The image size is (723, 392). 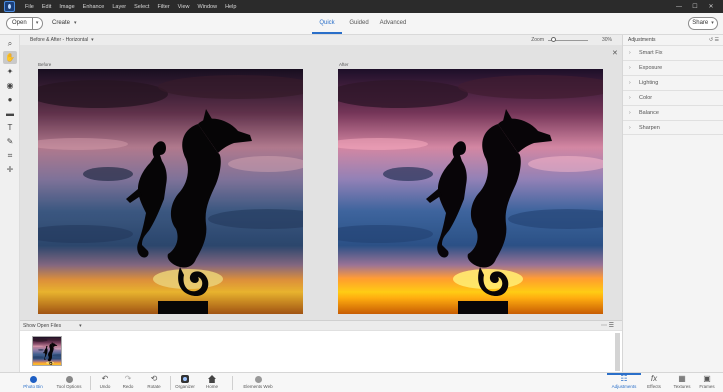 What do you see at coordinates (211, 386) in the screenshot?
I see `home-label: Home` at bounding box center [211, 386].